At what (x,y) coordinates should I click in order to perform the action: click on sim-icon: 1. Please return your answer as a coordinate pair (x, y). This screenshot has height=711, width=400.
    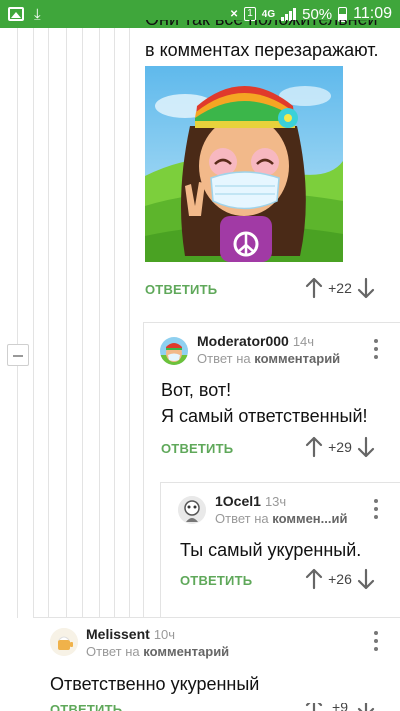
    Looking at the image, I should click on (250, 14).